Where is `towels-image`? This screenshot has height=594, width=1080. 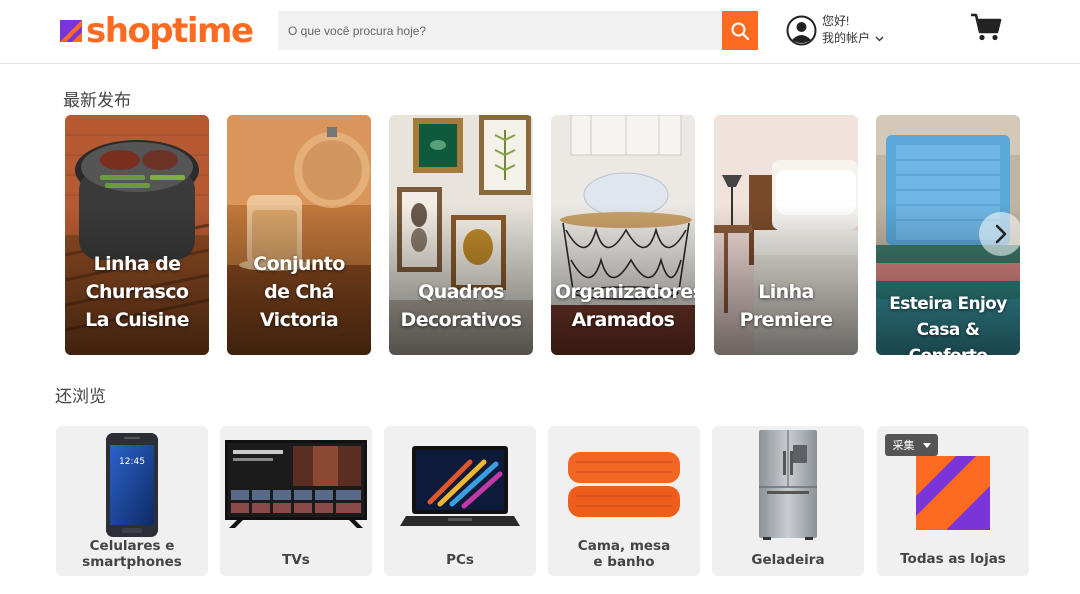
towels-image is located at coordinates (624, 484).